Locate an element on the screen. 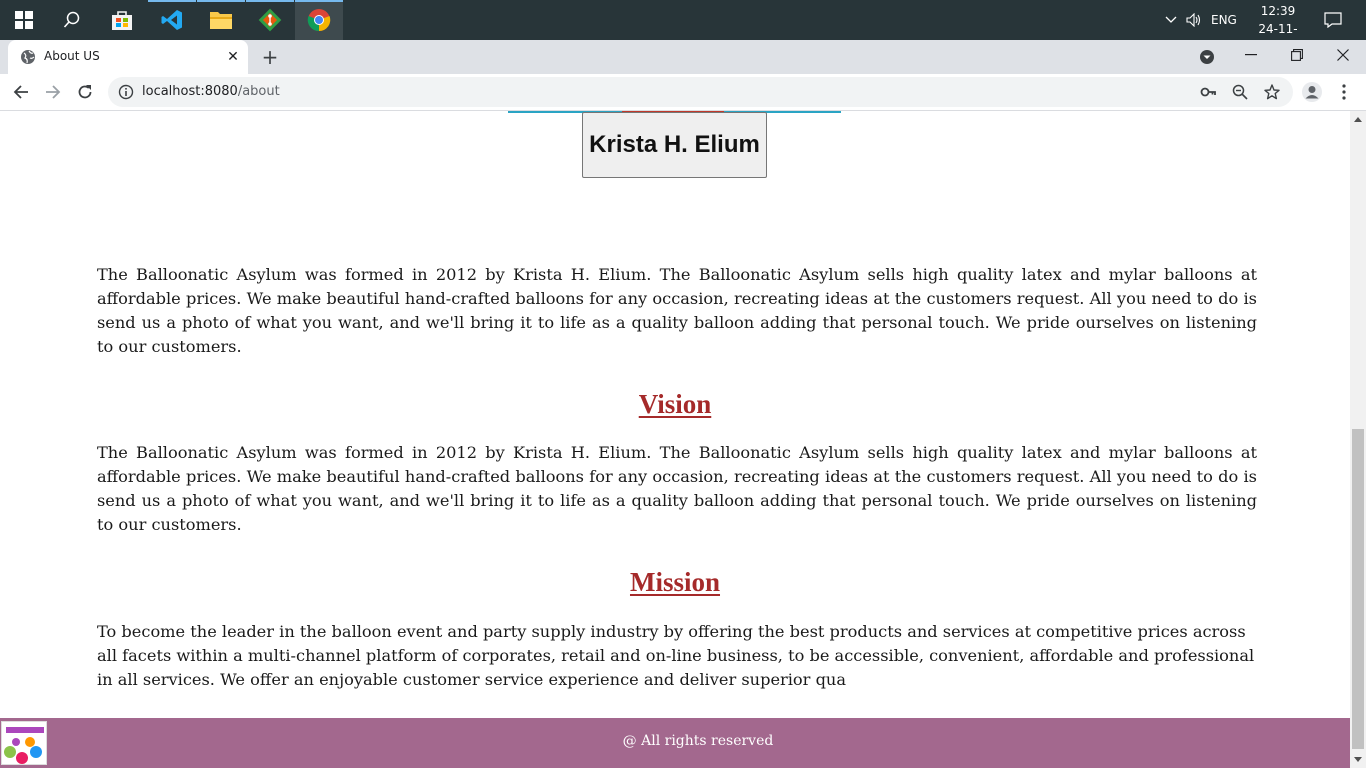  page-footer: @ All rights reserved is located at coordinates (675, 743).